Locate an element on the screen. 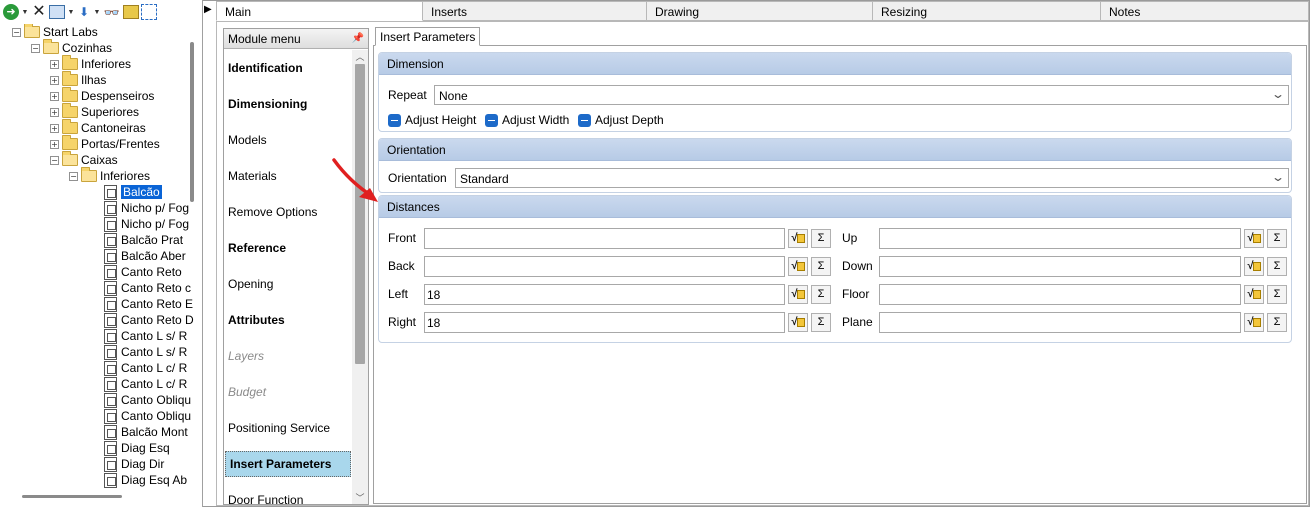  module-menu-item: Dimensioning is located at coordinates (288, 104).